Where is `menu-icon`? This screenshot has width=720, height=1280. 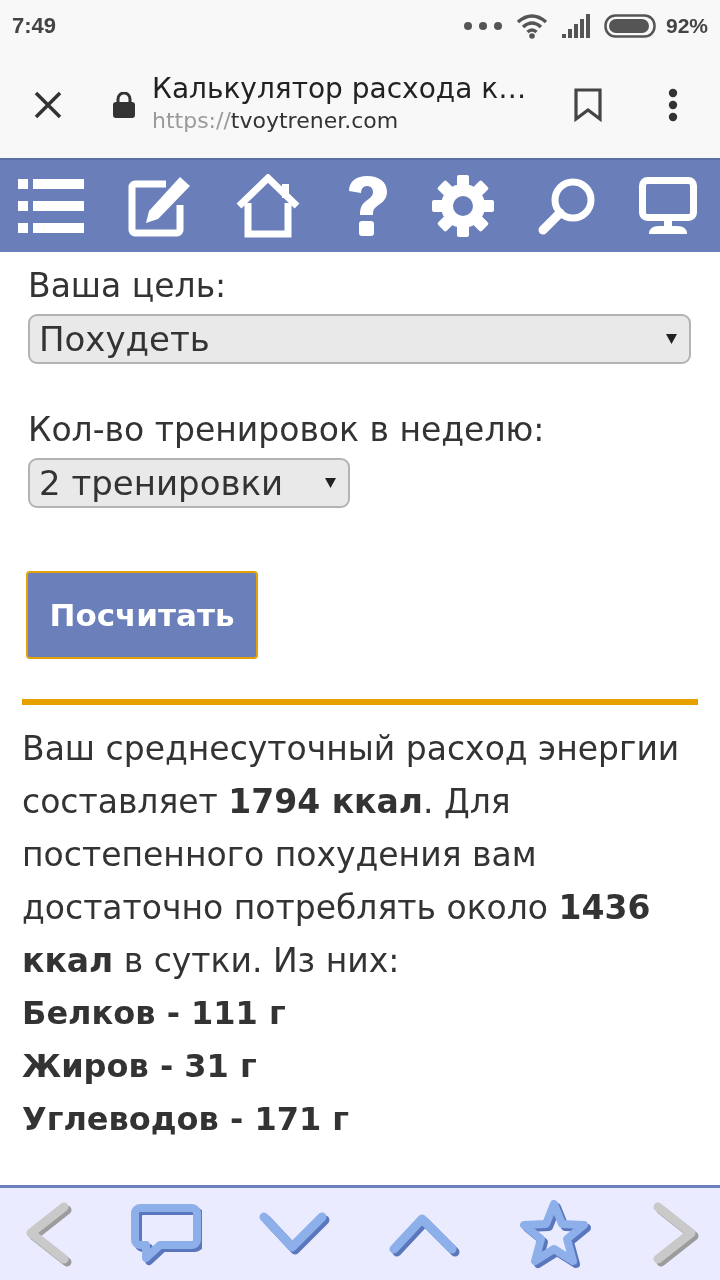
menu-icon is located at coordinates (51, 206).